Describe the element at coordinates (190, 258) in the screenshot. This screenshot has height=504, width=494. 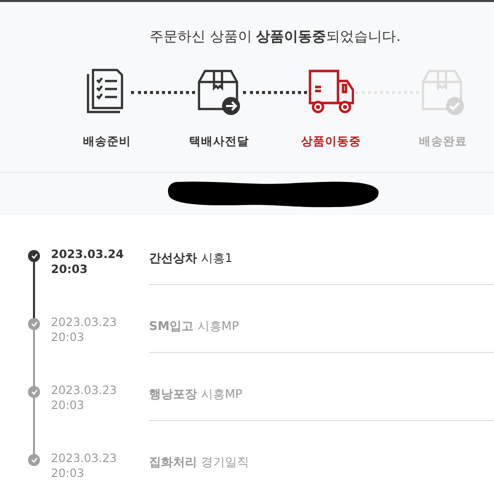
I see `event-description: 간선상차 시흥1` at that location.